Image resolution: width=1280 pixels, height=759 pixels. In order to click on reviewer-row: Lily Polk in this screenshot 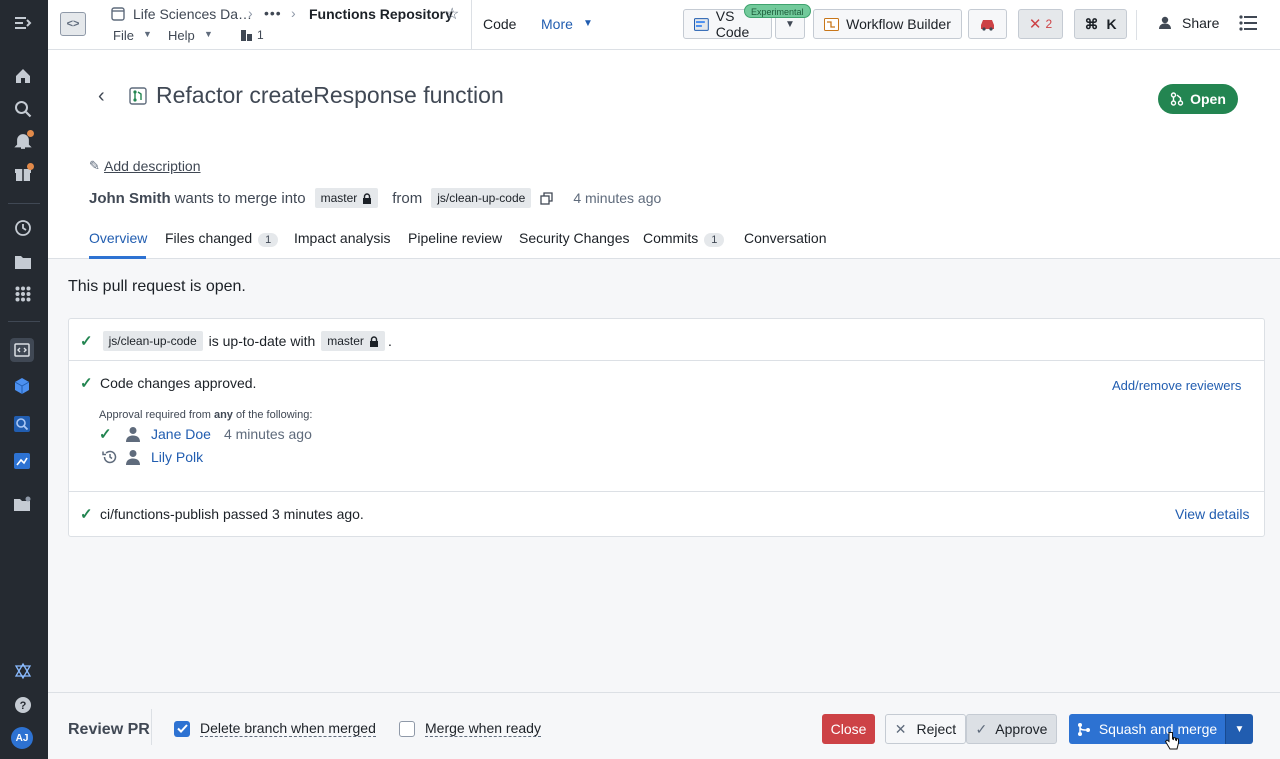, I will do `click(157, 457)`.